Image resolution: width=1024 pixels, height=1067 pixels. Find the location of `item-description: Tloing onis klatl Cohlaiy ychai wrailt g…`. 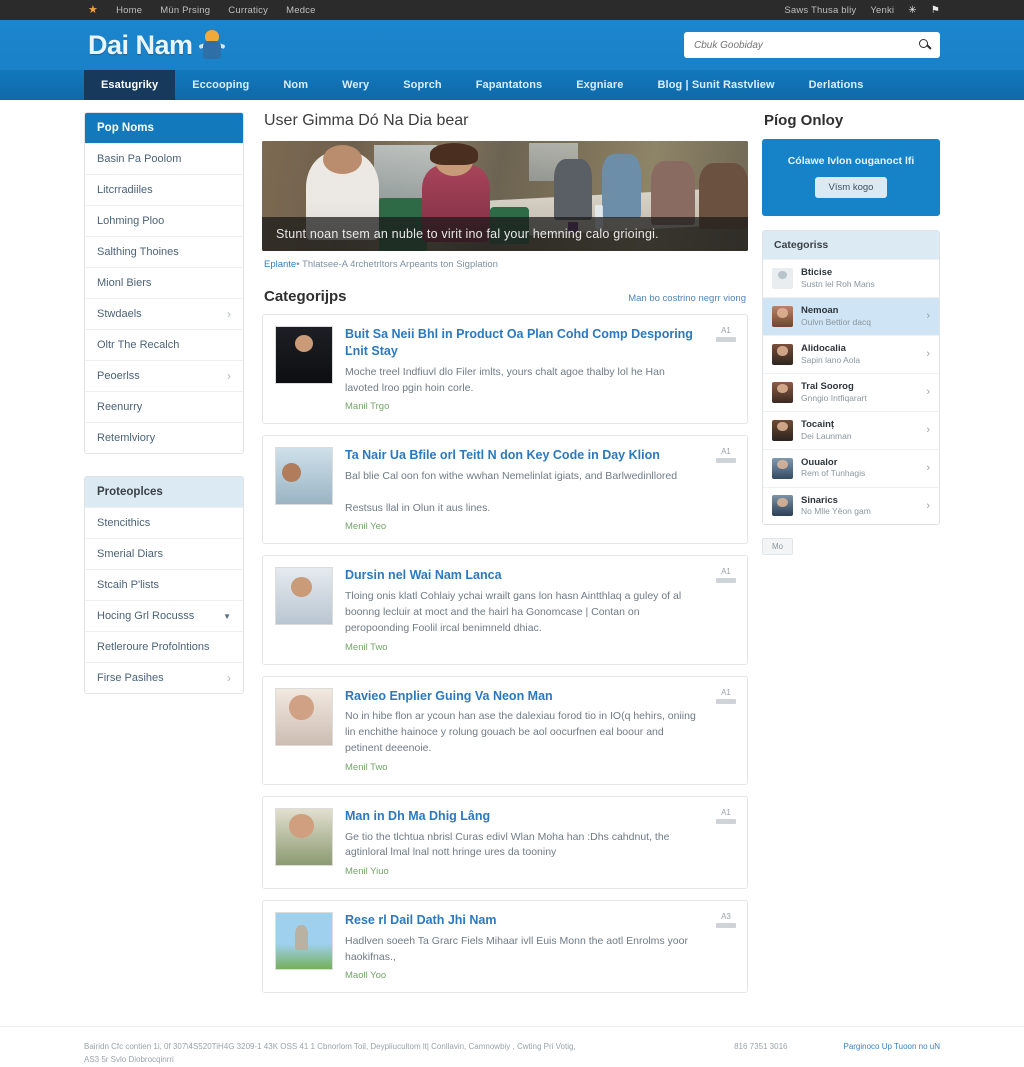

item-description: Tloing onis klatl Cohlaiy ychai wrailt g… is located at coordinates (513, 612).